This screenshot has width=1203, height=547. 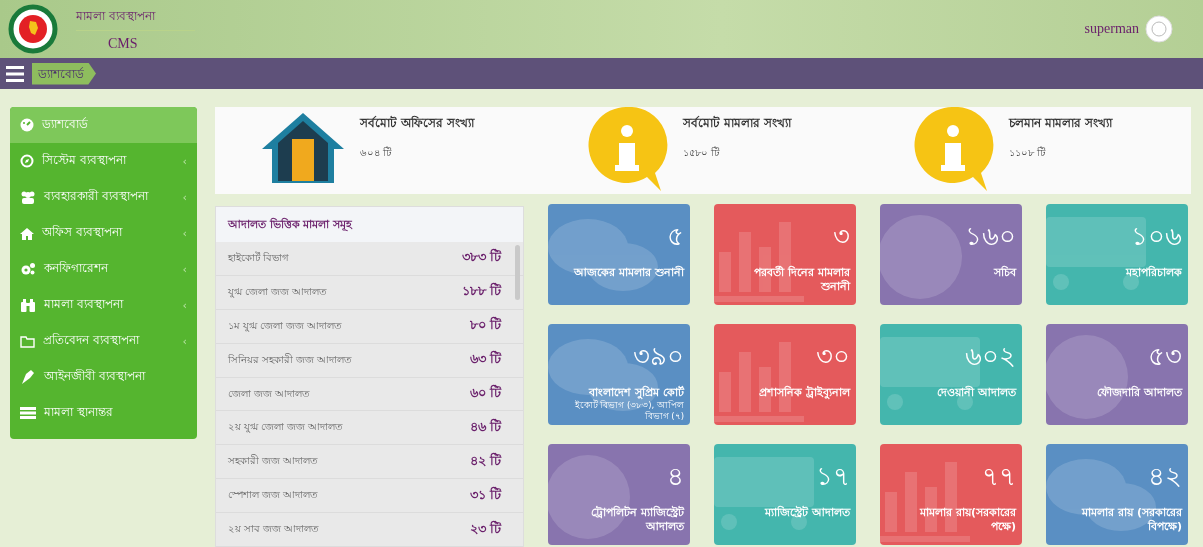 What do you see at coordinates (28, 197) in the screenshot?
I see `users-icon` at bounding box center [28, 197].